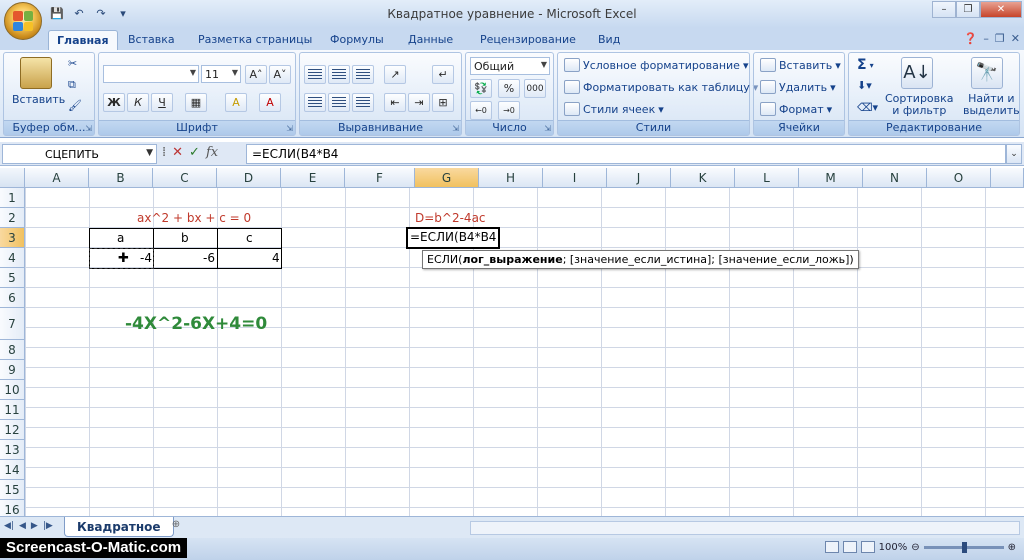 This screenshot has width=1024, height=560. Describe the element at coordinates (270, 102) in the screenshot. I see `font-color-button: A` at that location.